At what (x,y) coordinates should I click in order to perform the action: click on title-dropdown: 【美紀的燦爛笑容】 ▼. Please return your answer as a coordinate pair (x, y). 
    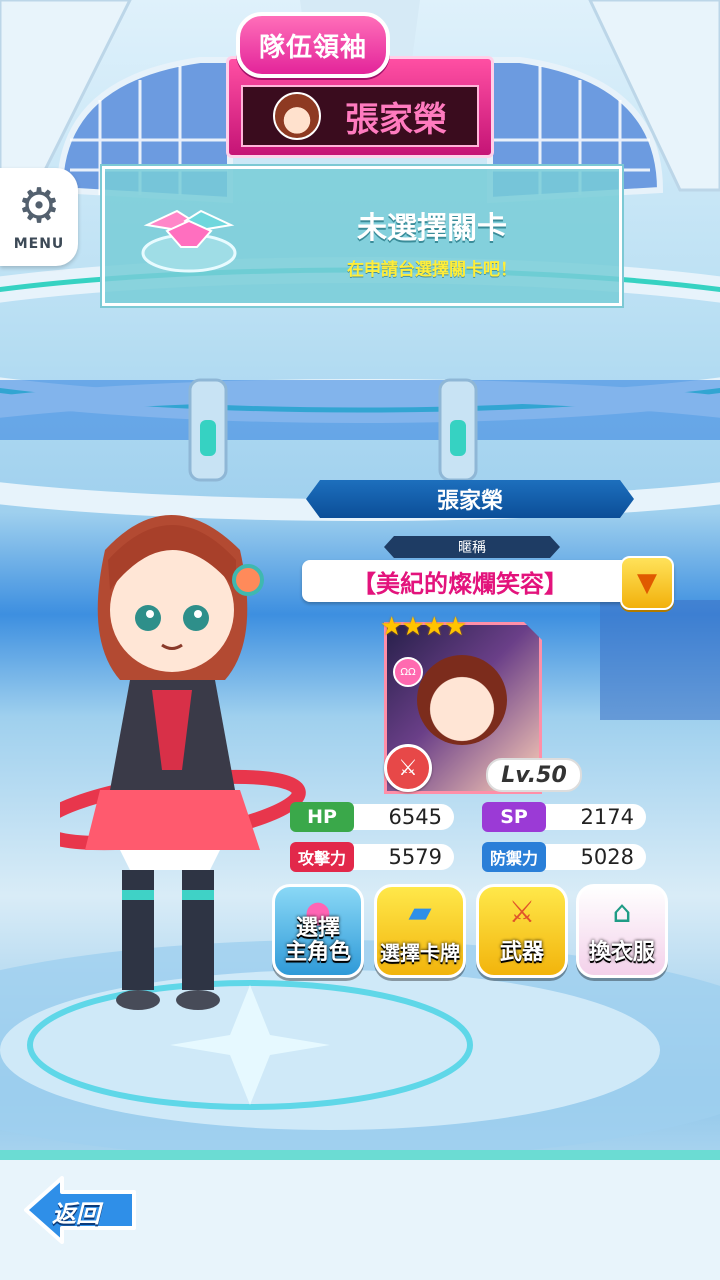
    Looking at the image, I should click on (488, 583).